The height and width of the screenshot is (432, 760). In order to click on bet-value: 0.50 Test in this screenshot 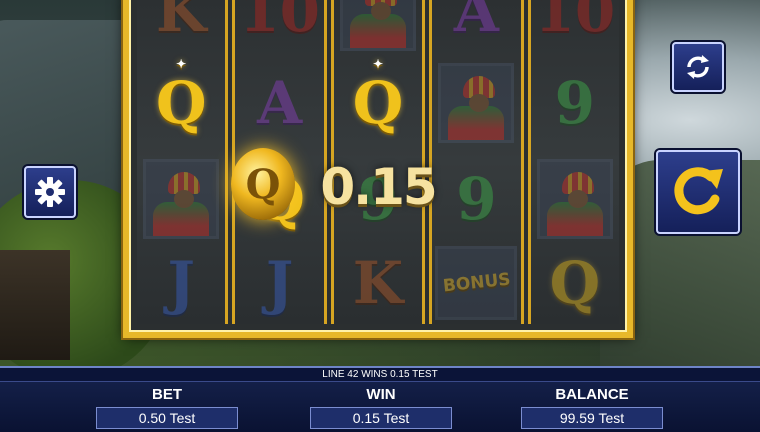, I will do `click(167, 418)`.